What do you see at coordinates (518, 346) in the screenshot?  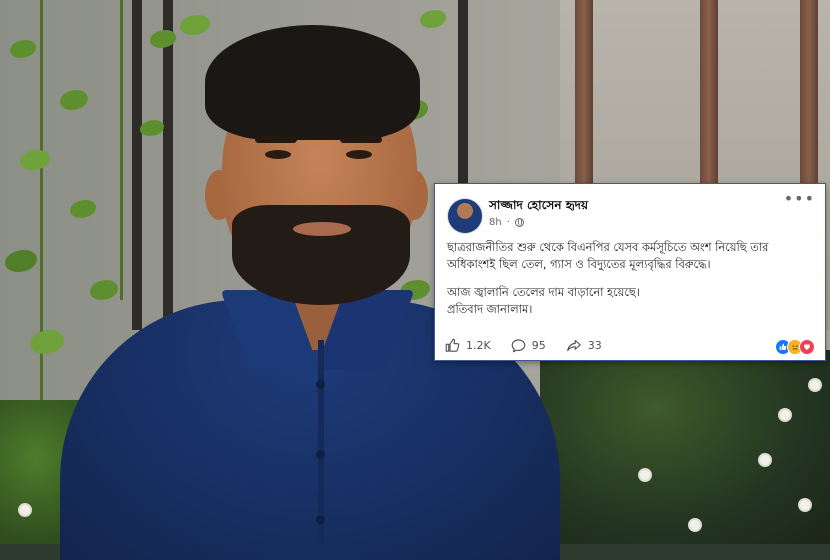 I see `comment-icon` at bounding box center [518, 346].